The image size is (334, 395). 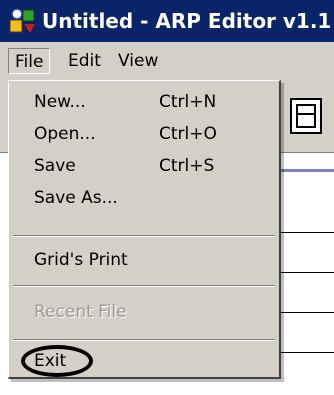 I want to click on menu-item-open: Open... Ctrl+O, so click(x=144, y=134).